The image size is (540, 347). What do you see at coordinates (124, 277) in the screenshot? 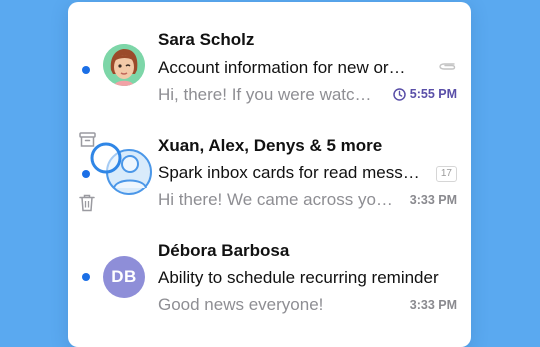
I see `avatar: DB` at bounding box center [124, 277].